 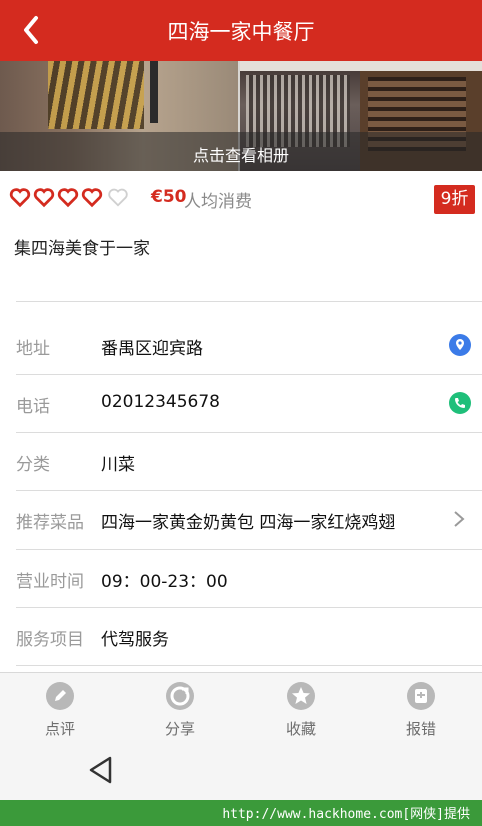 What do you see at coordinates (101, 770) in the screenshot?
I see `nav-back-icon` at bounding box center [101, 770].